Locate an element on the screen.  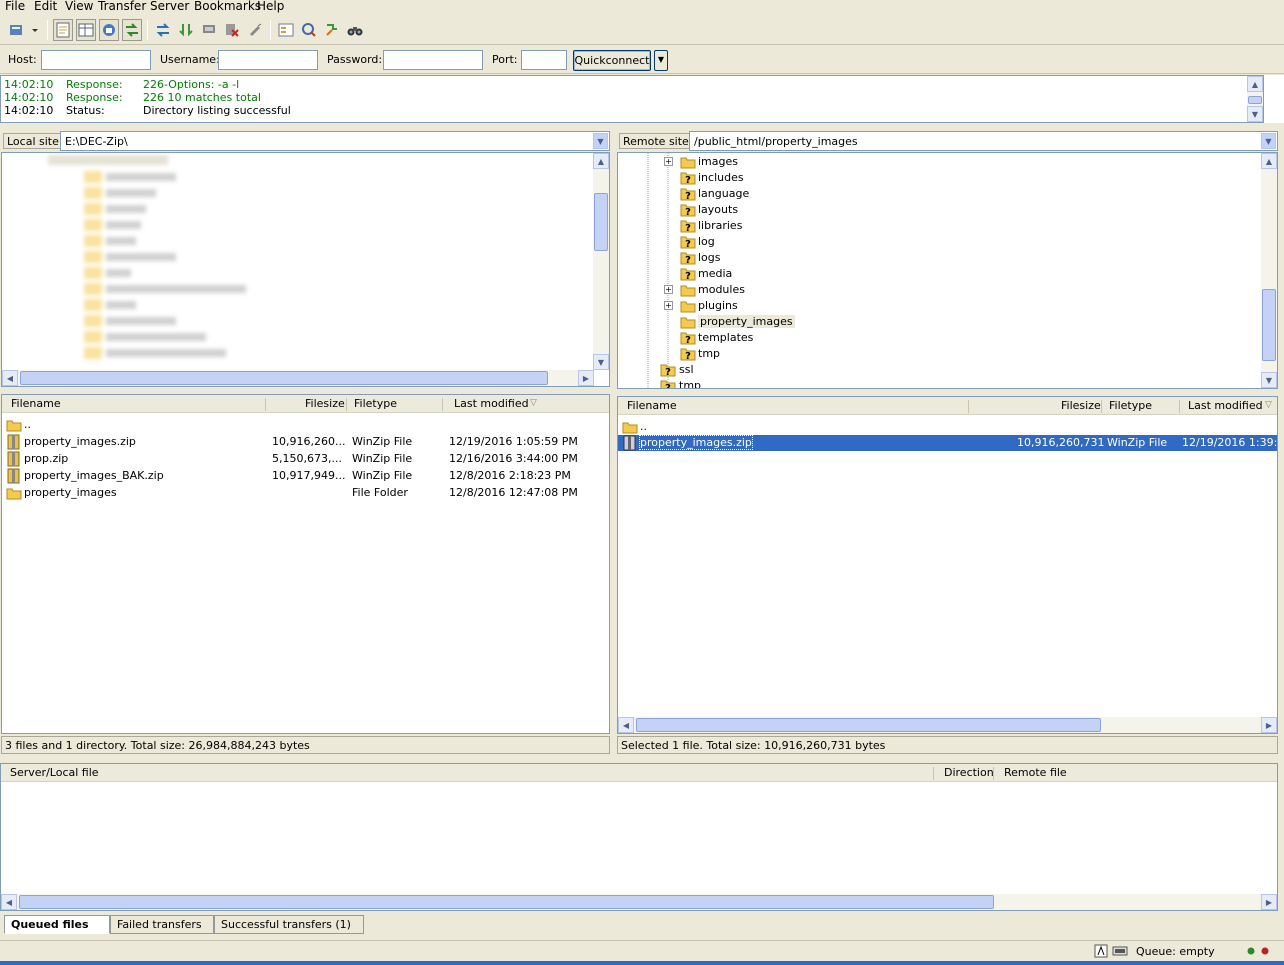
column-remote-file: Remote file is located at coordinates (1035, 772).